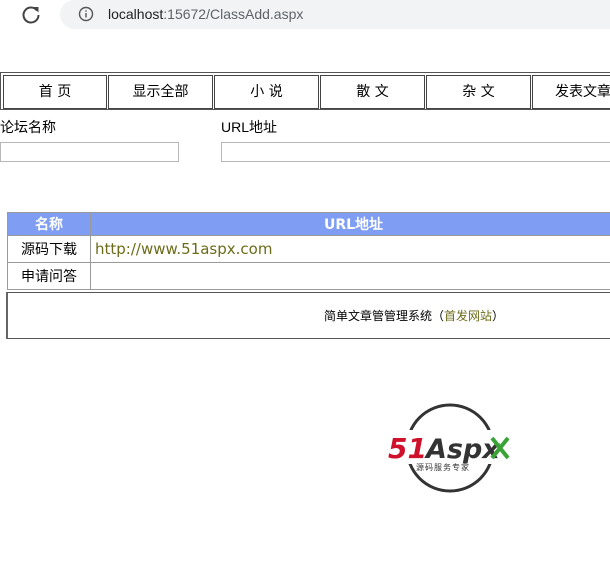  I want to click on nav-show-all: 显示全部, so click(160, 92).